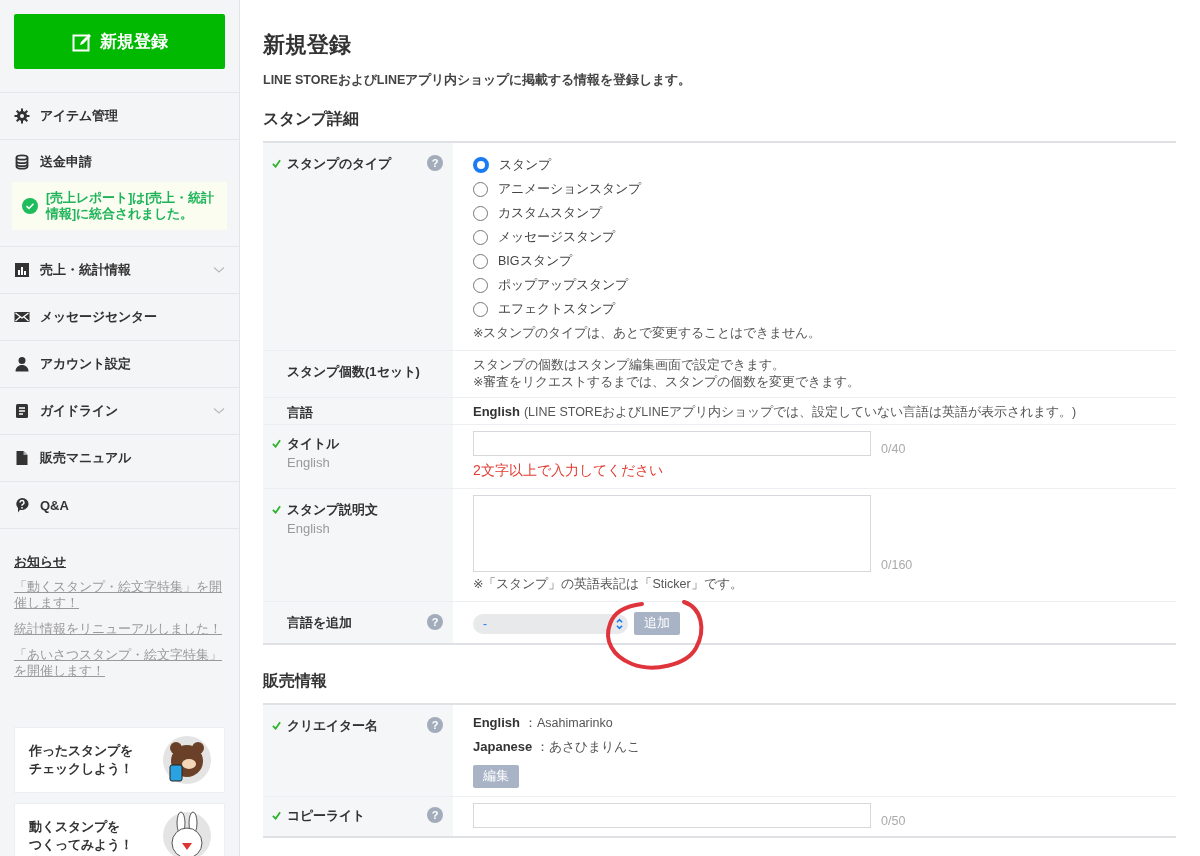 This screenshot has height=856, width=1200. I want to click on page-title: 新規登録, so click(307, 45).